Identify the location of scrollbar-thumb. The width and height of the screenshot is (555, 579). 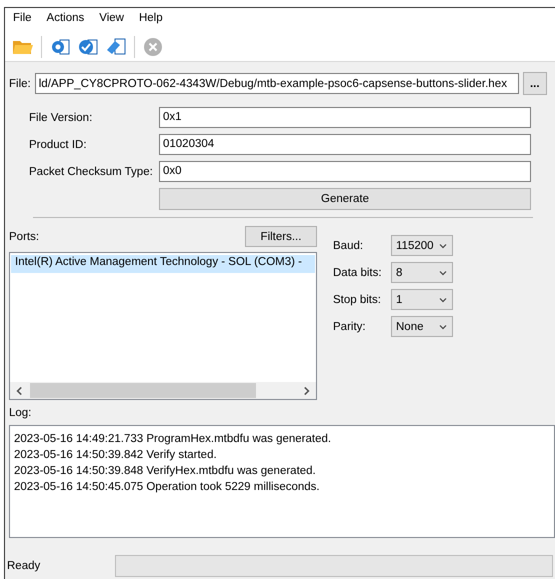
(143, 390).